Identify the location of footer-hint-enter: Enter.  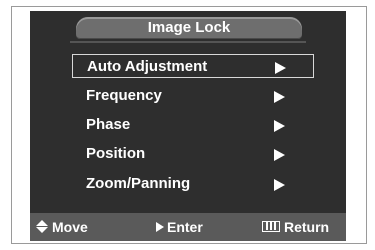
(201, 227).